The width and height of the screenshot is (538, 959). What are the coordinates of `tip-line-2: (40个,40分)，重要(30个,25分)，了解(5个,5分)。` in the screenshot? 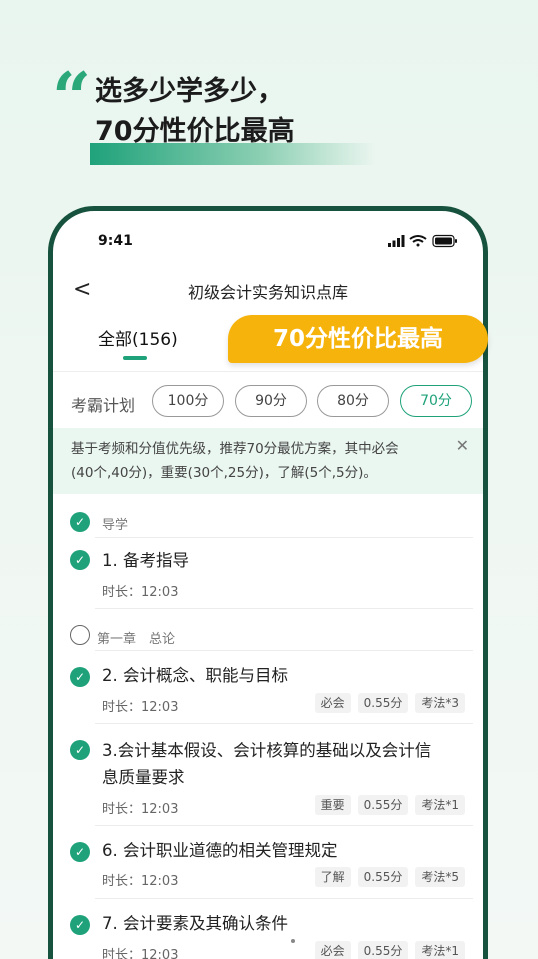 It's located at (224, 473).